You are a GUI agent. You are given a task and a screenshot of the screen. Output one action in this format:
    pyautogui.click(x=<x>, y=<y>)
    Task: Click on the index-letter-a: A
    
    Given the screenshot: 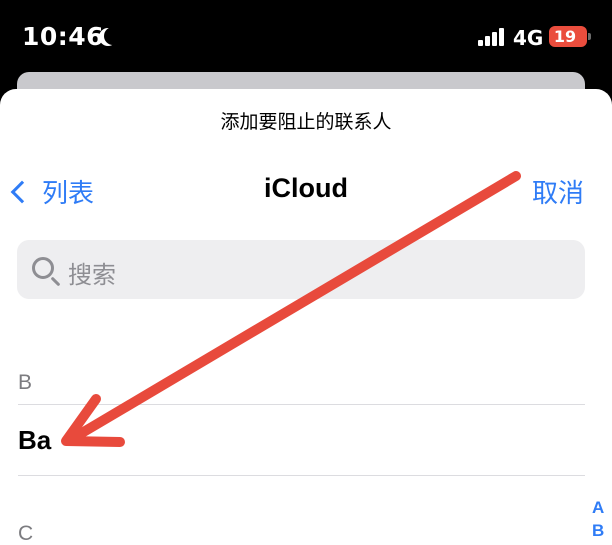 What is the action you would take?
    pyautogui.click(x=598, y=508)
    